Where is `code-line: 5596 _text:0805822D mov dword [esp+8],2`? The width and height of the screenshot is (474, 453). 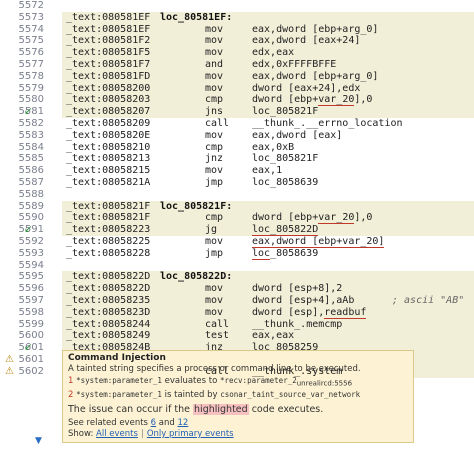 code-line: 5596 _text:0805822D mov dword [esp+8],2 is located at coordinates (237, 289).